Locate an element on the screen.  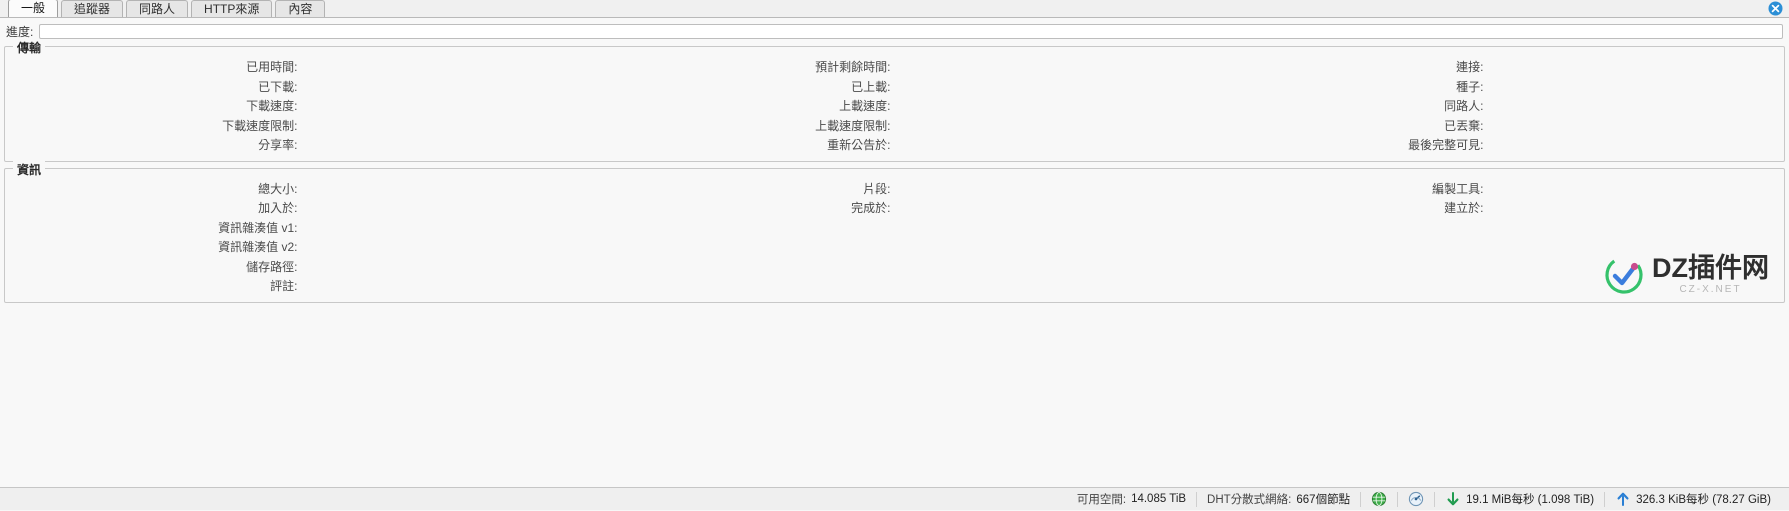
field-connections: 連接: is located at coordinates (1487, 67).